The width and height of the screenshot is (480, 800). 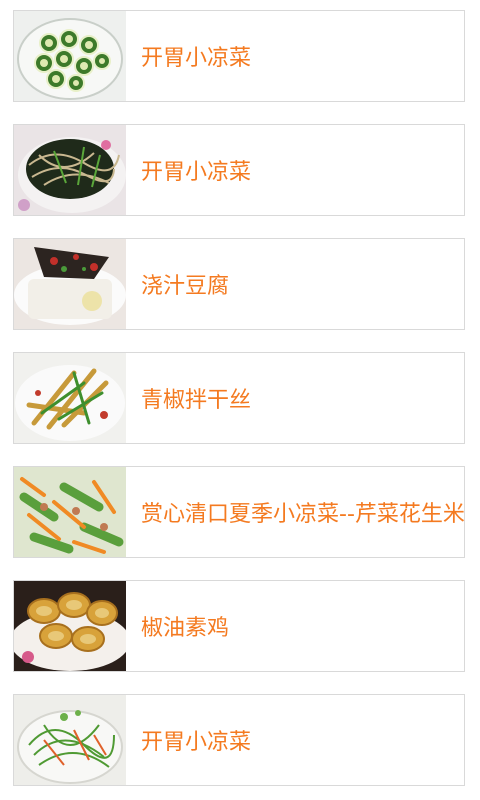 What do you see at coordinates (185, 628) in the screenshot?
I see `recipe-title: 椒油素鸡` at bounding box center [185, 628].